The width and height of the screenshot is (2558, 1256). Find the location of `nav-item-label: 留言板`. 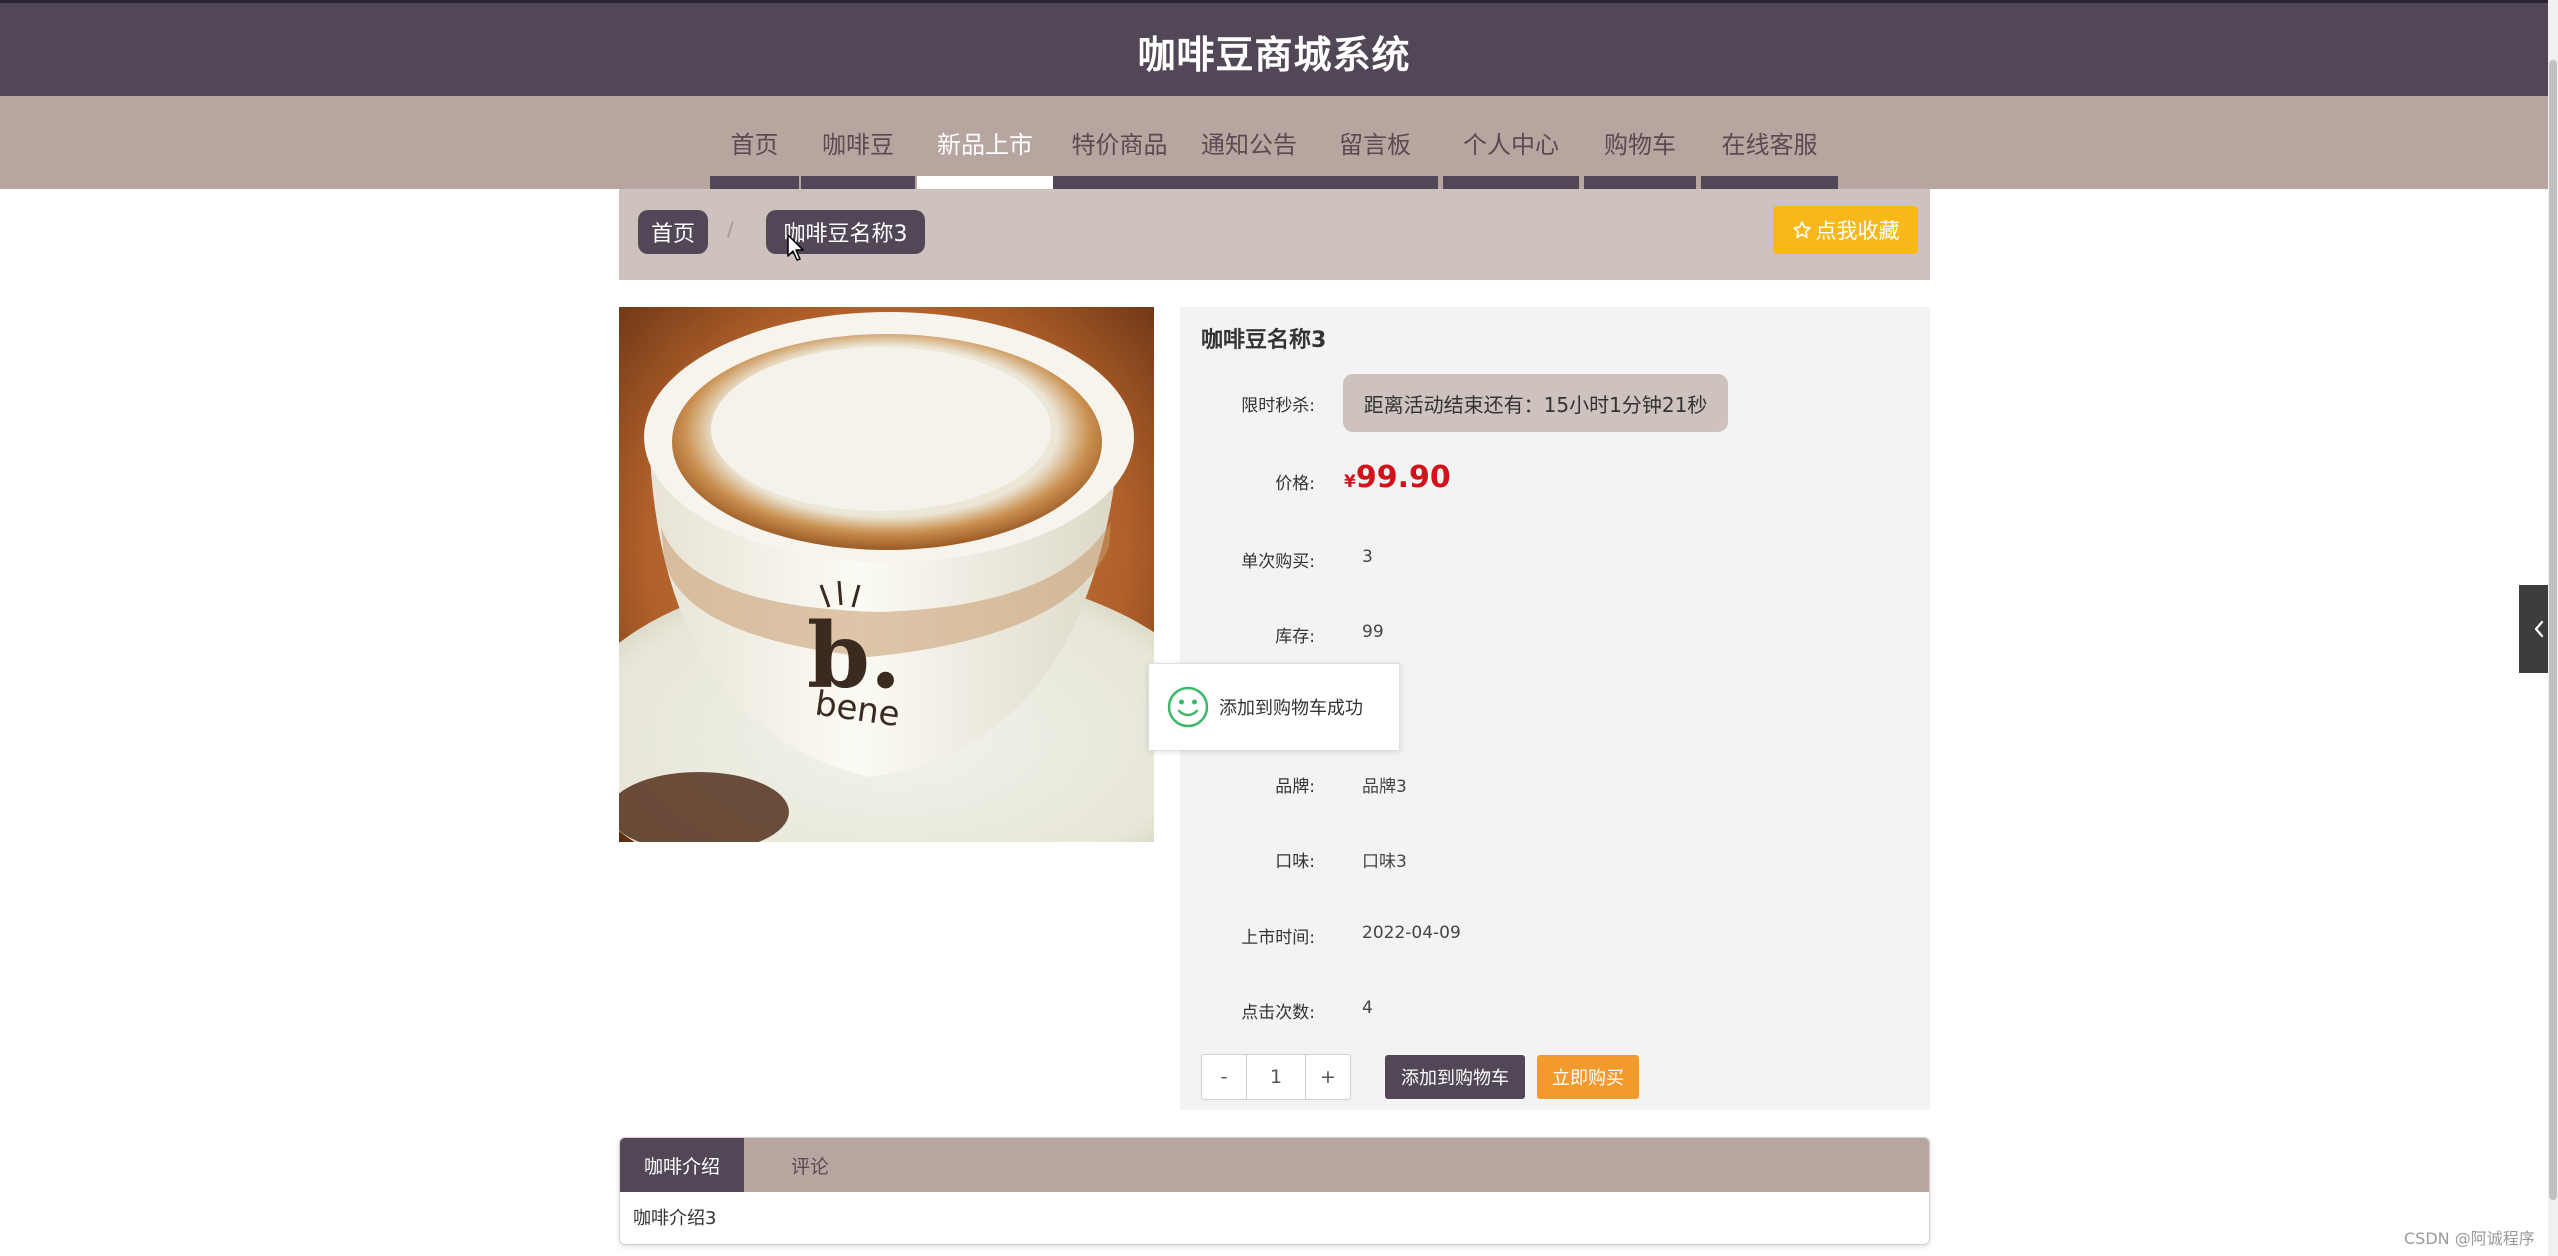

nav-item-label: 留言板 is located at coordinates (1375, 145).